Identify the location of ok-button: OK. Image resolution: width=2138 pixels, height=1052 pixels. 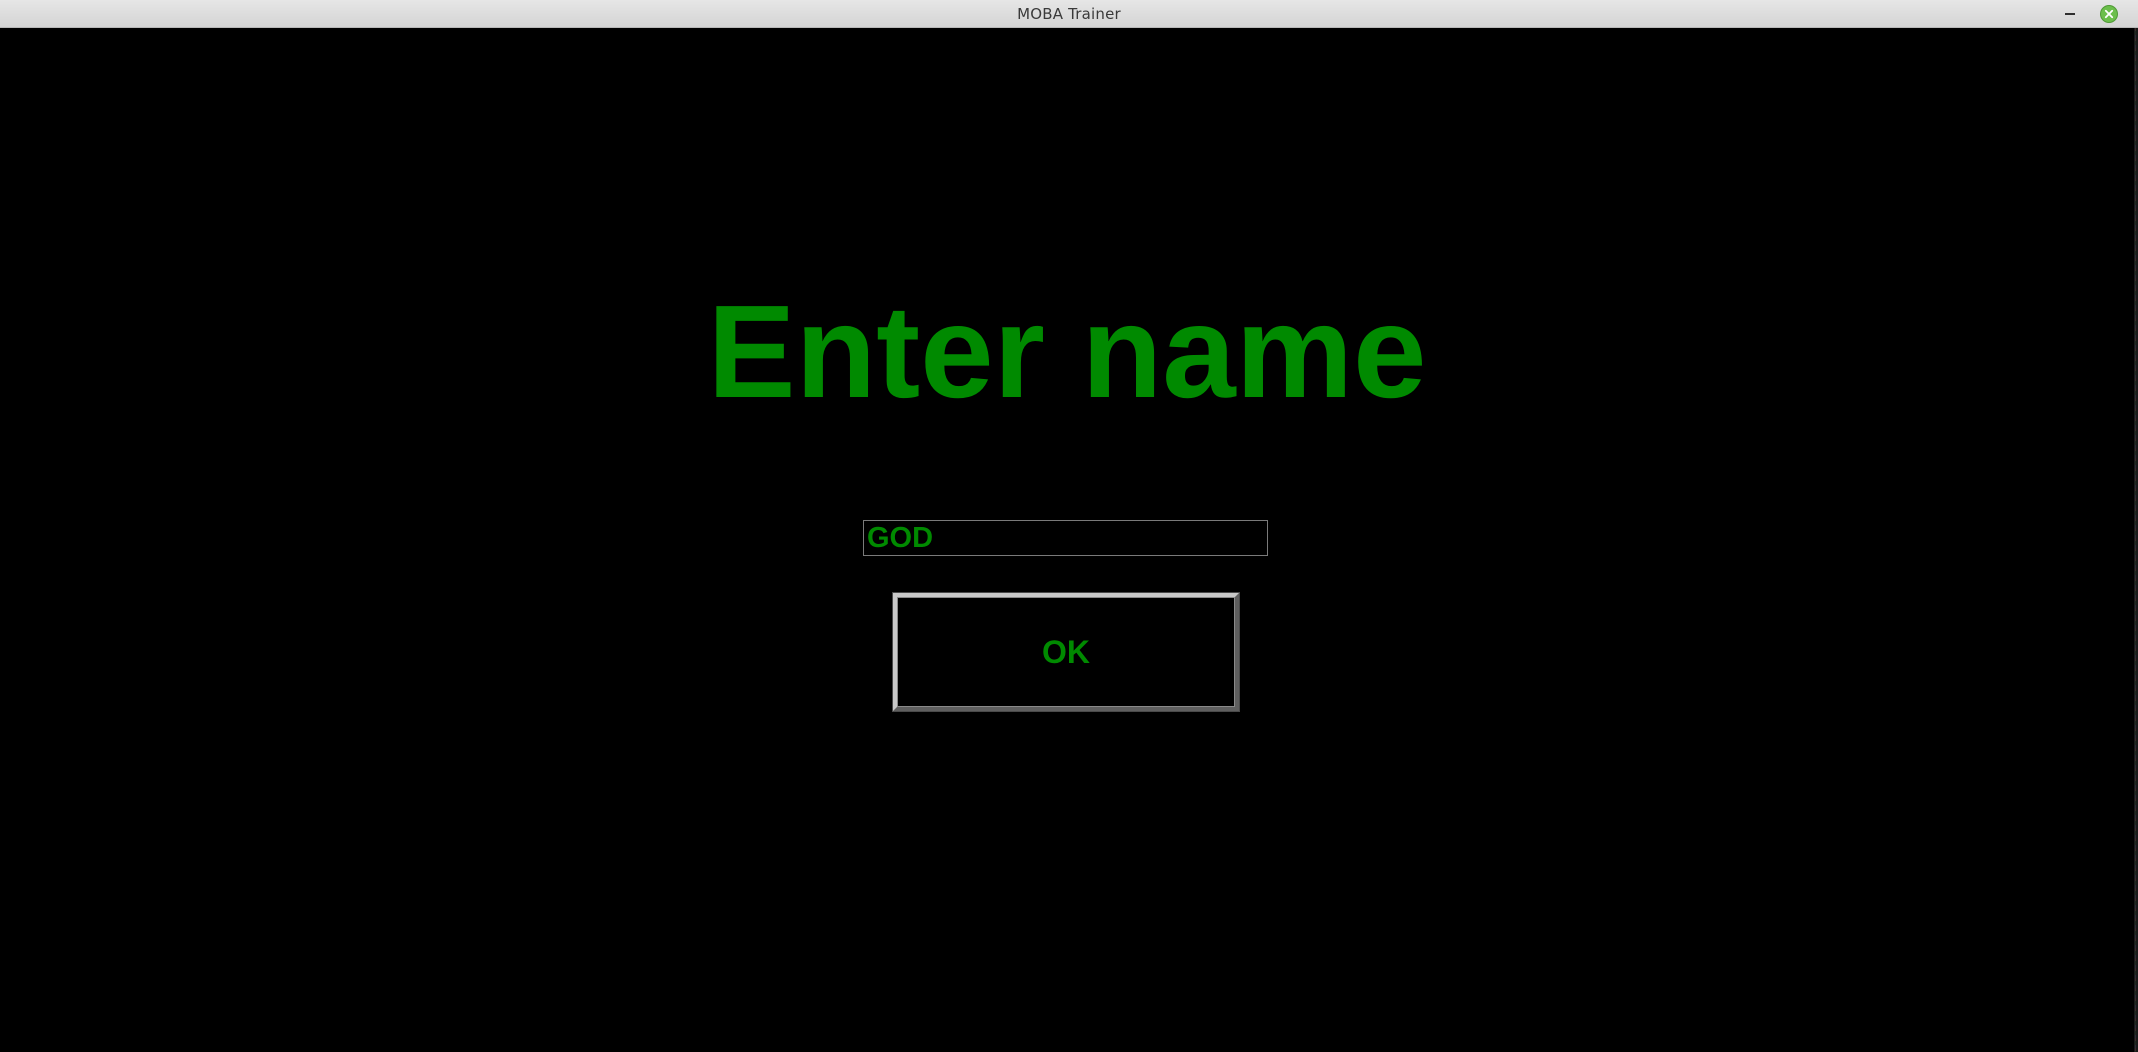
(1066, 652).